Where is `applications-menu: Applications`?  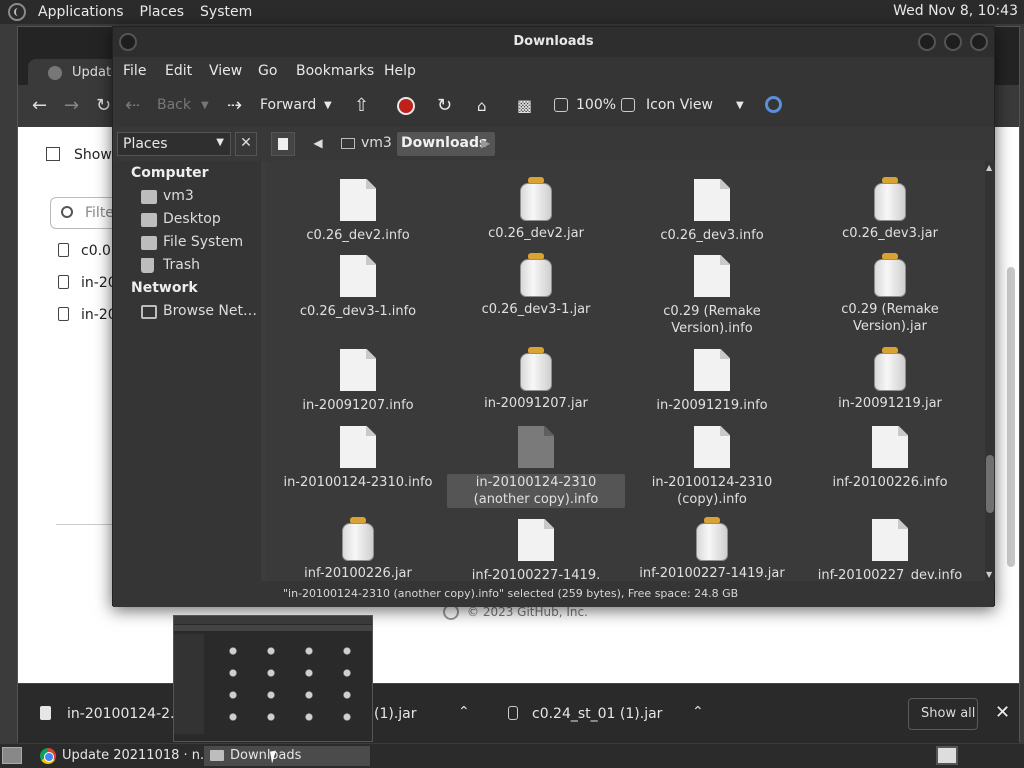
applications-menu: Applications is located at coordinates (83, 12).